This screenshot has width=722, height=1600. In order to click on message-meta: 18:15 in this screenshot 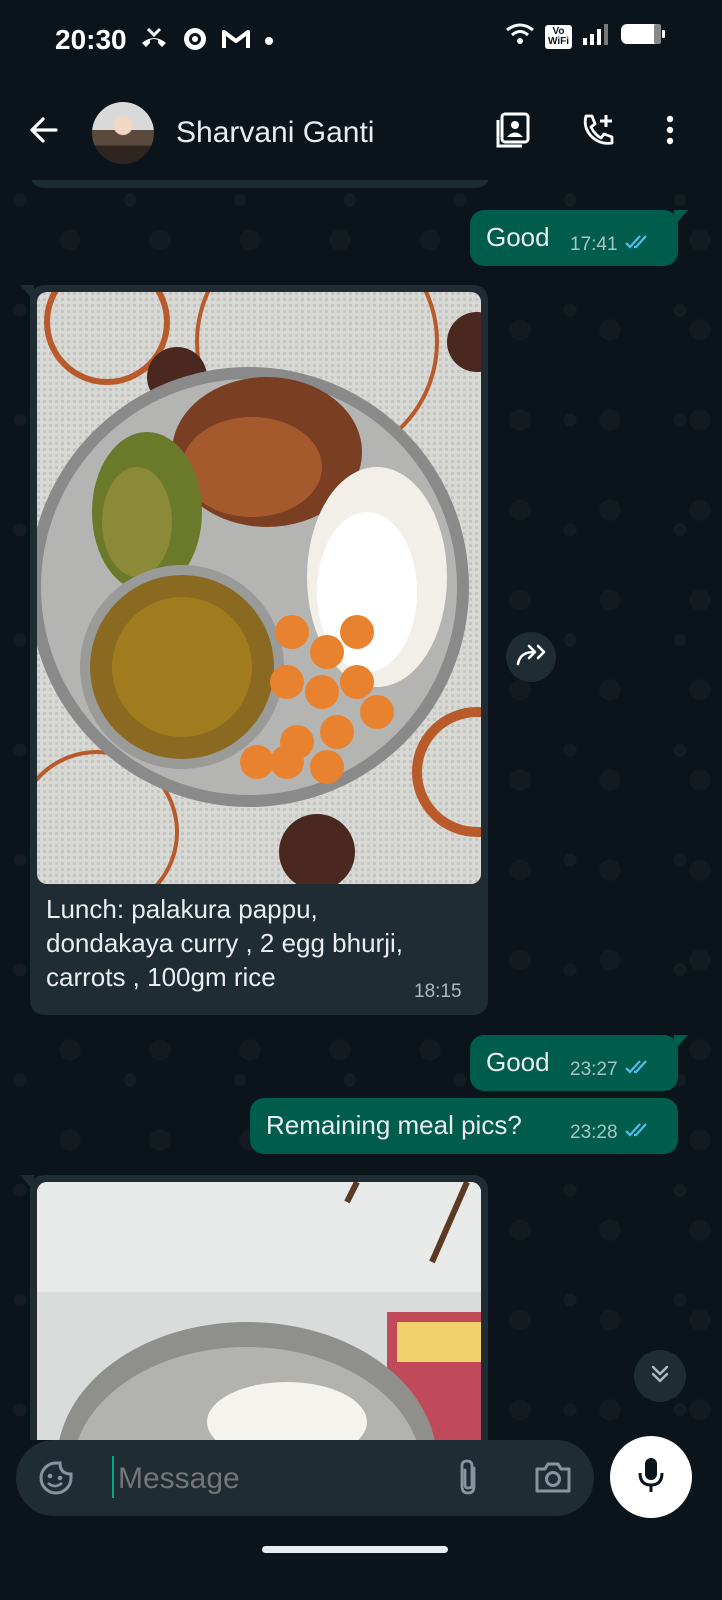, I will do `click(438, 992)`.